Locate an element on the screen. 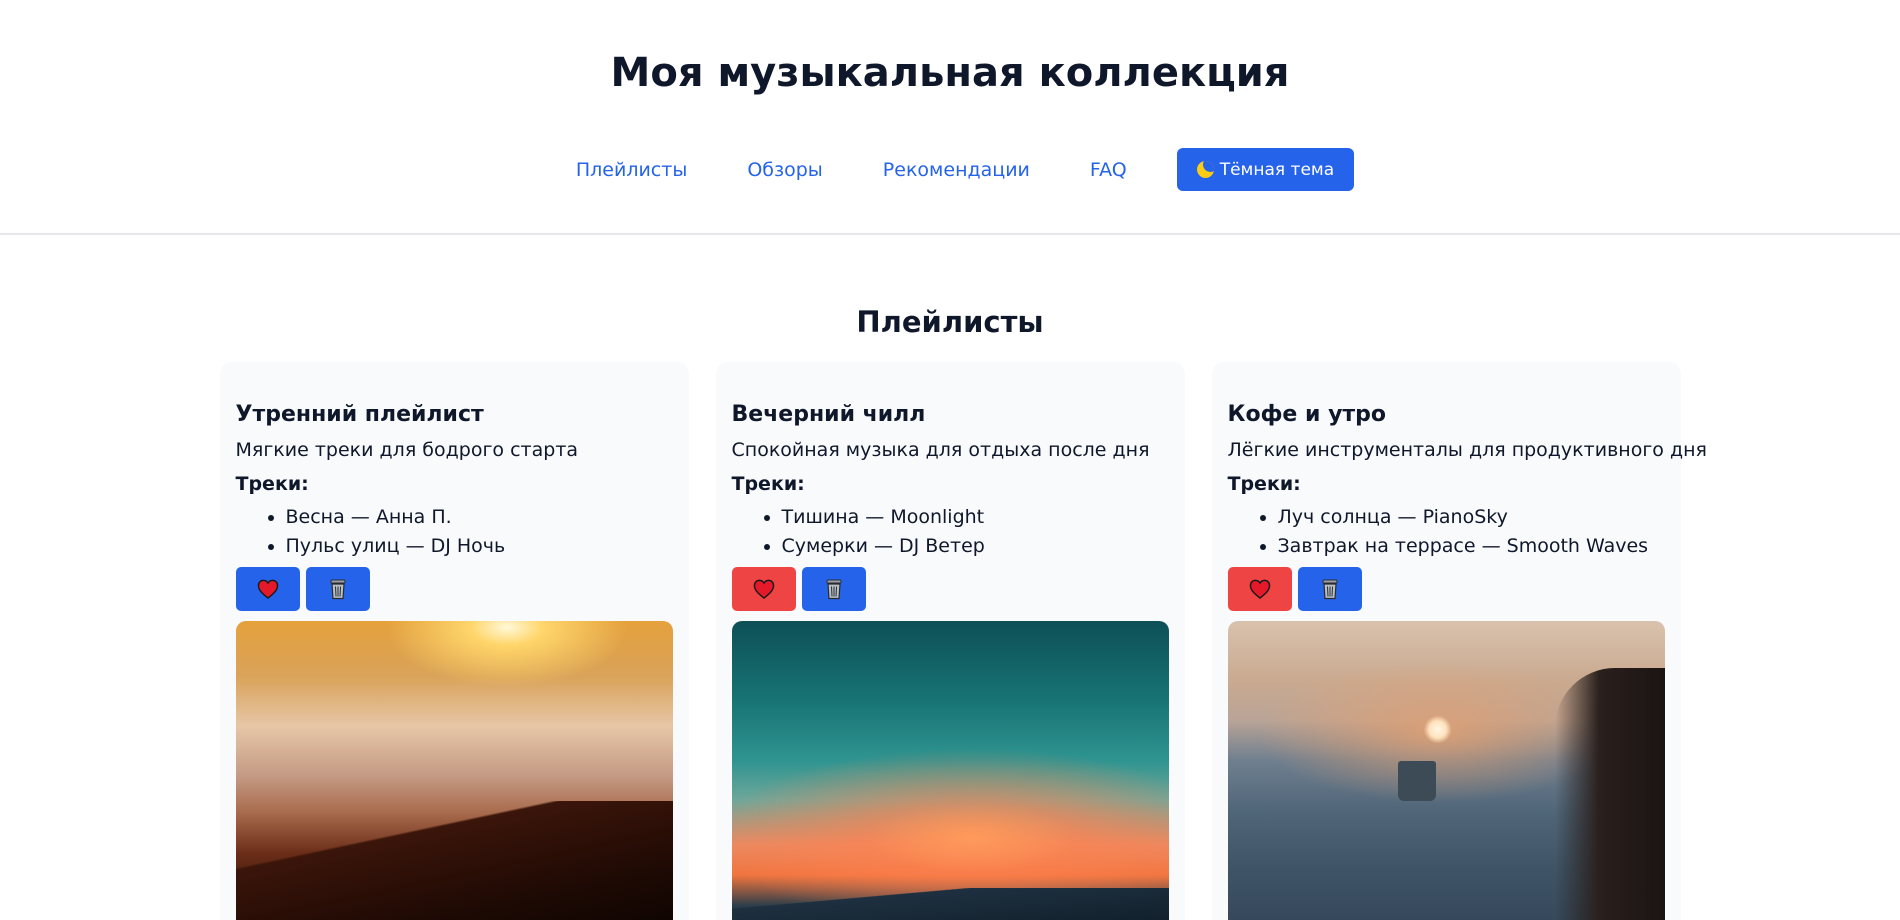 The image size is (1900, 920). track-item: Весна — Анна П. is located at coordinates (479, 517).